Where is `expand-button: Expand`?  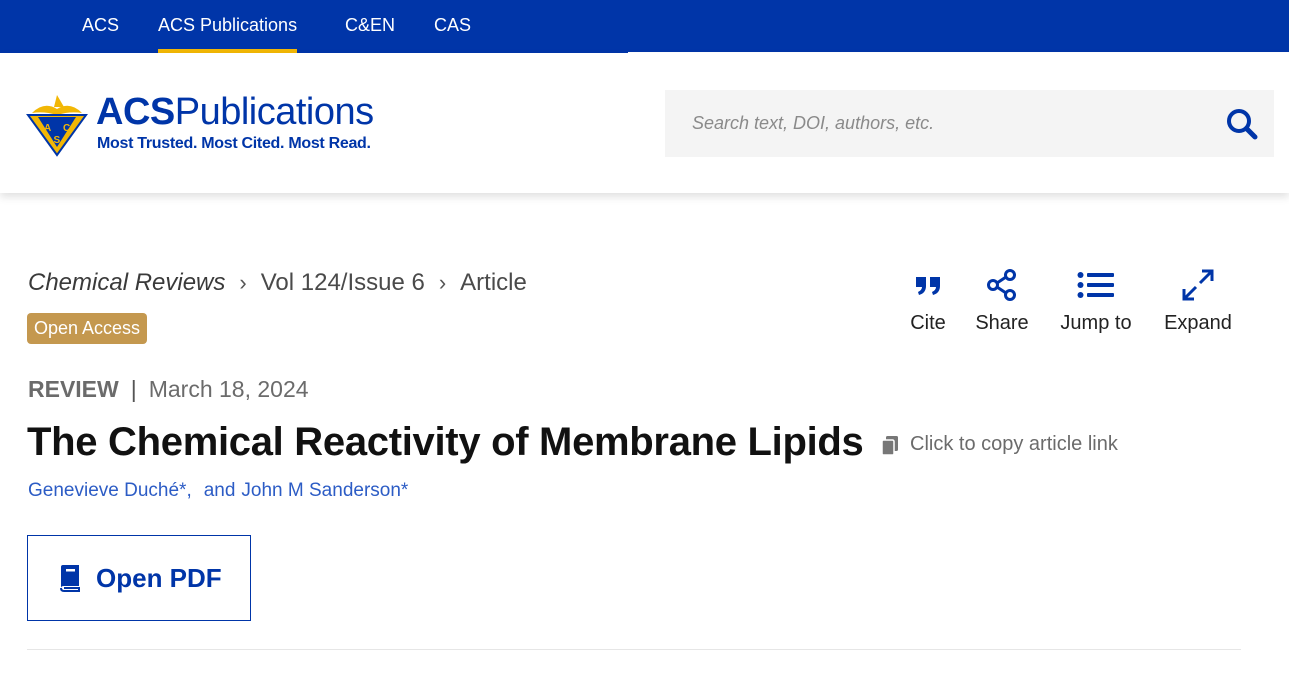 expand-button: Expand is located at coordinates (1198, 301).